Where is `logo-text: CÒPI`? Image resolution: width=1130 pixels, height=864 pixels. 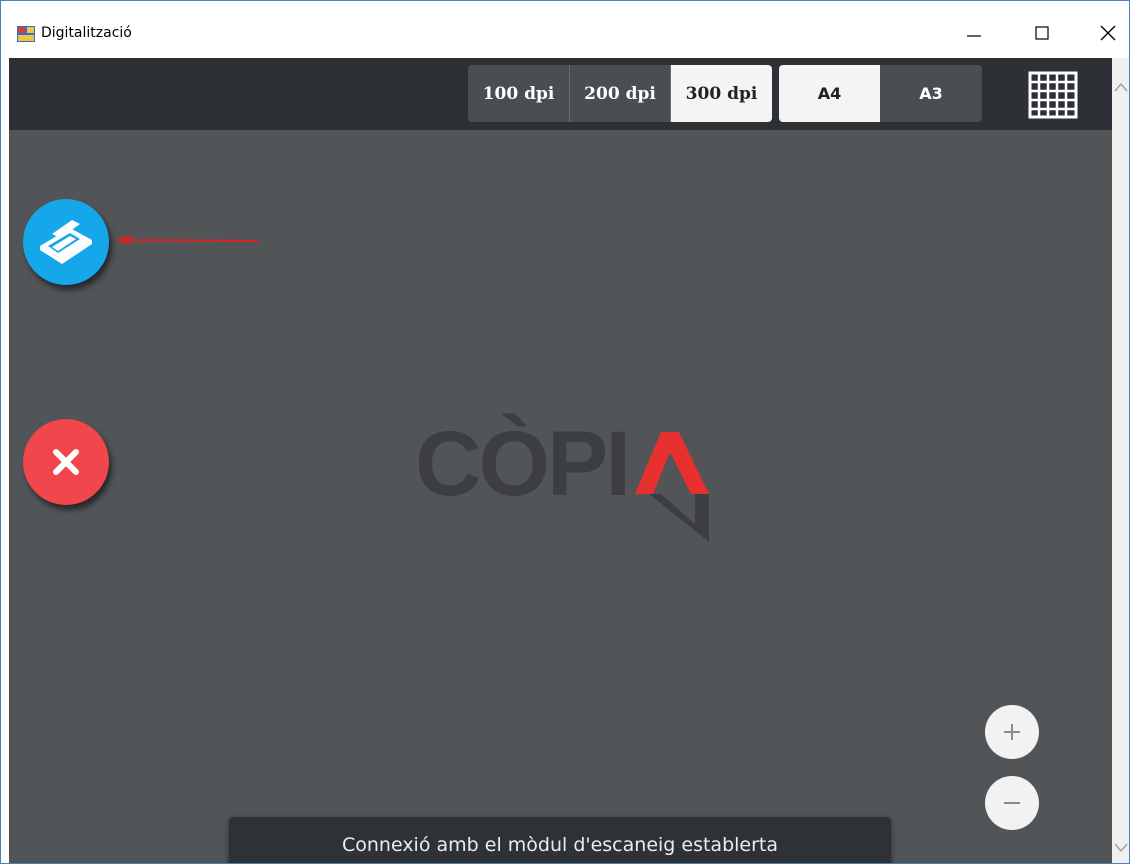 logo-text: CÒPI is located at coordinates (523, 464).